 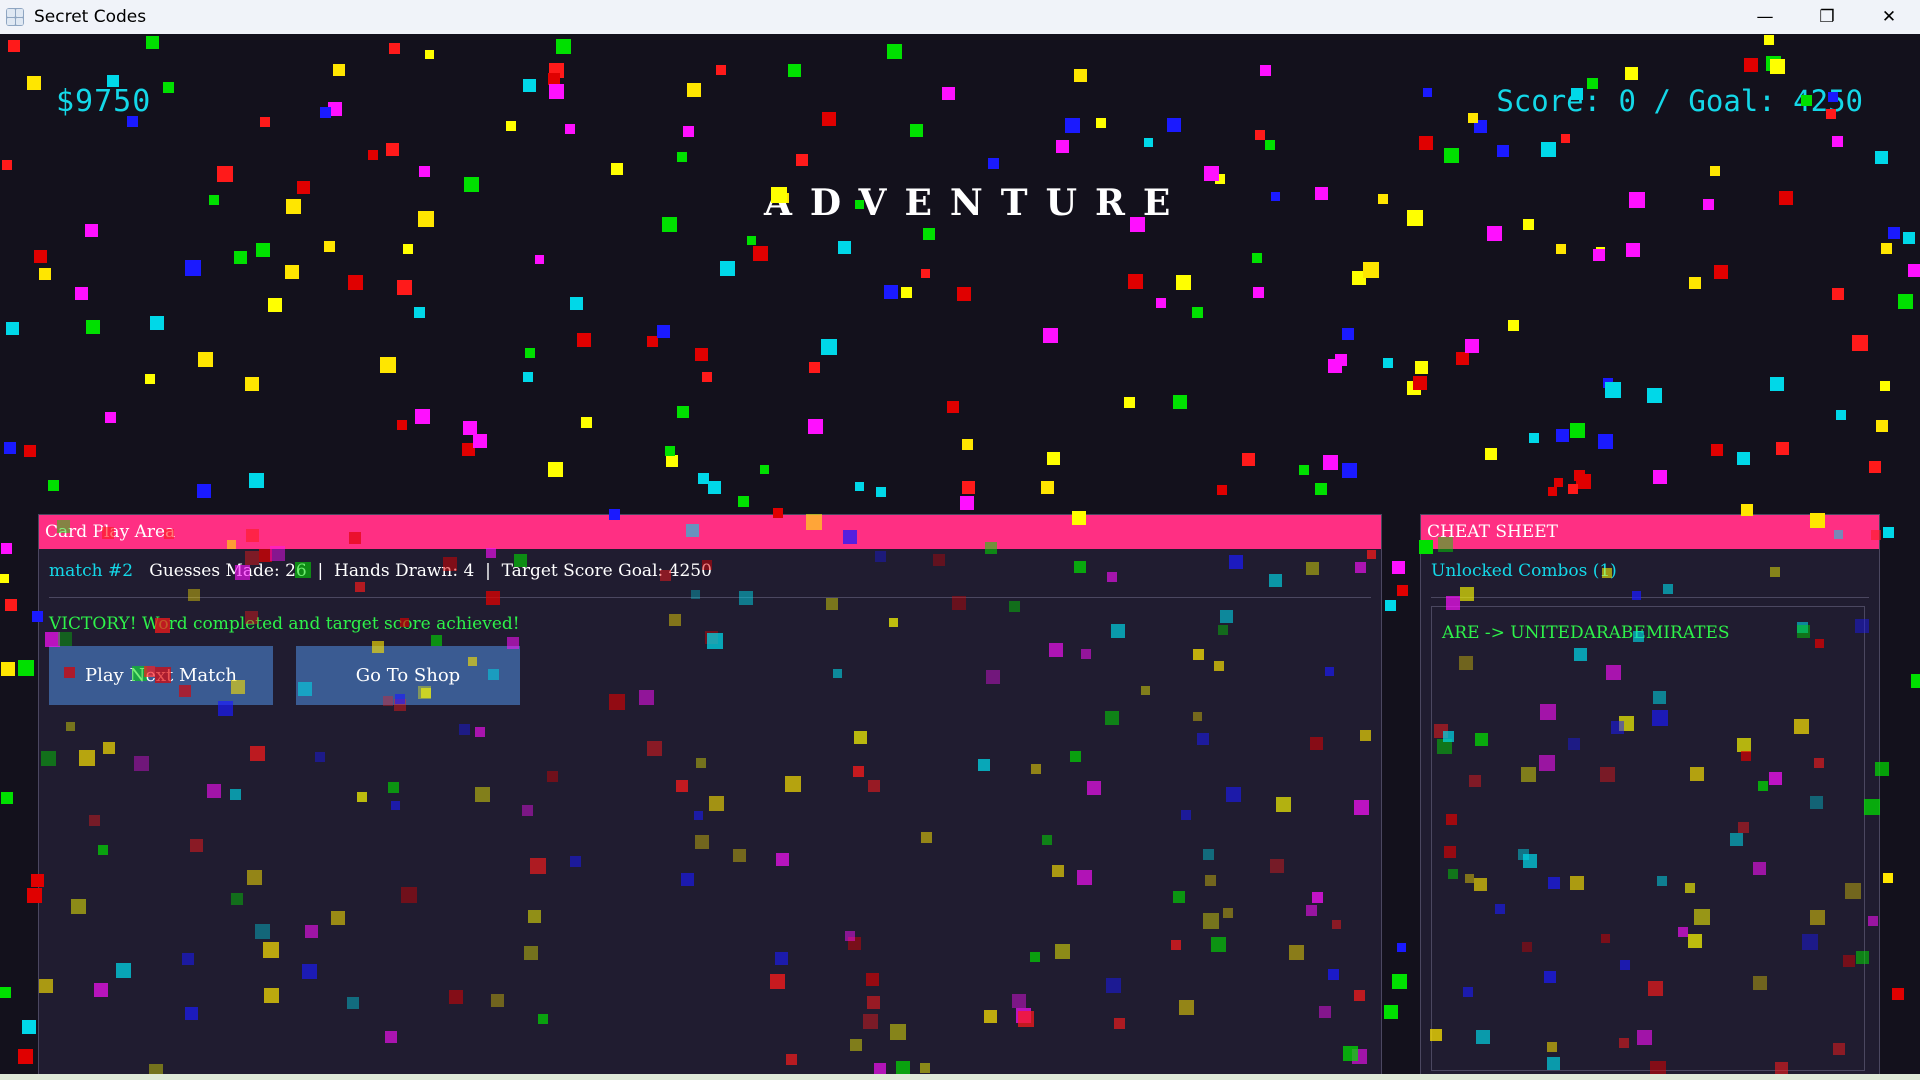 I want to click on minimize-button: —, so click(x=1765, y=17).